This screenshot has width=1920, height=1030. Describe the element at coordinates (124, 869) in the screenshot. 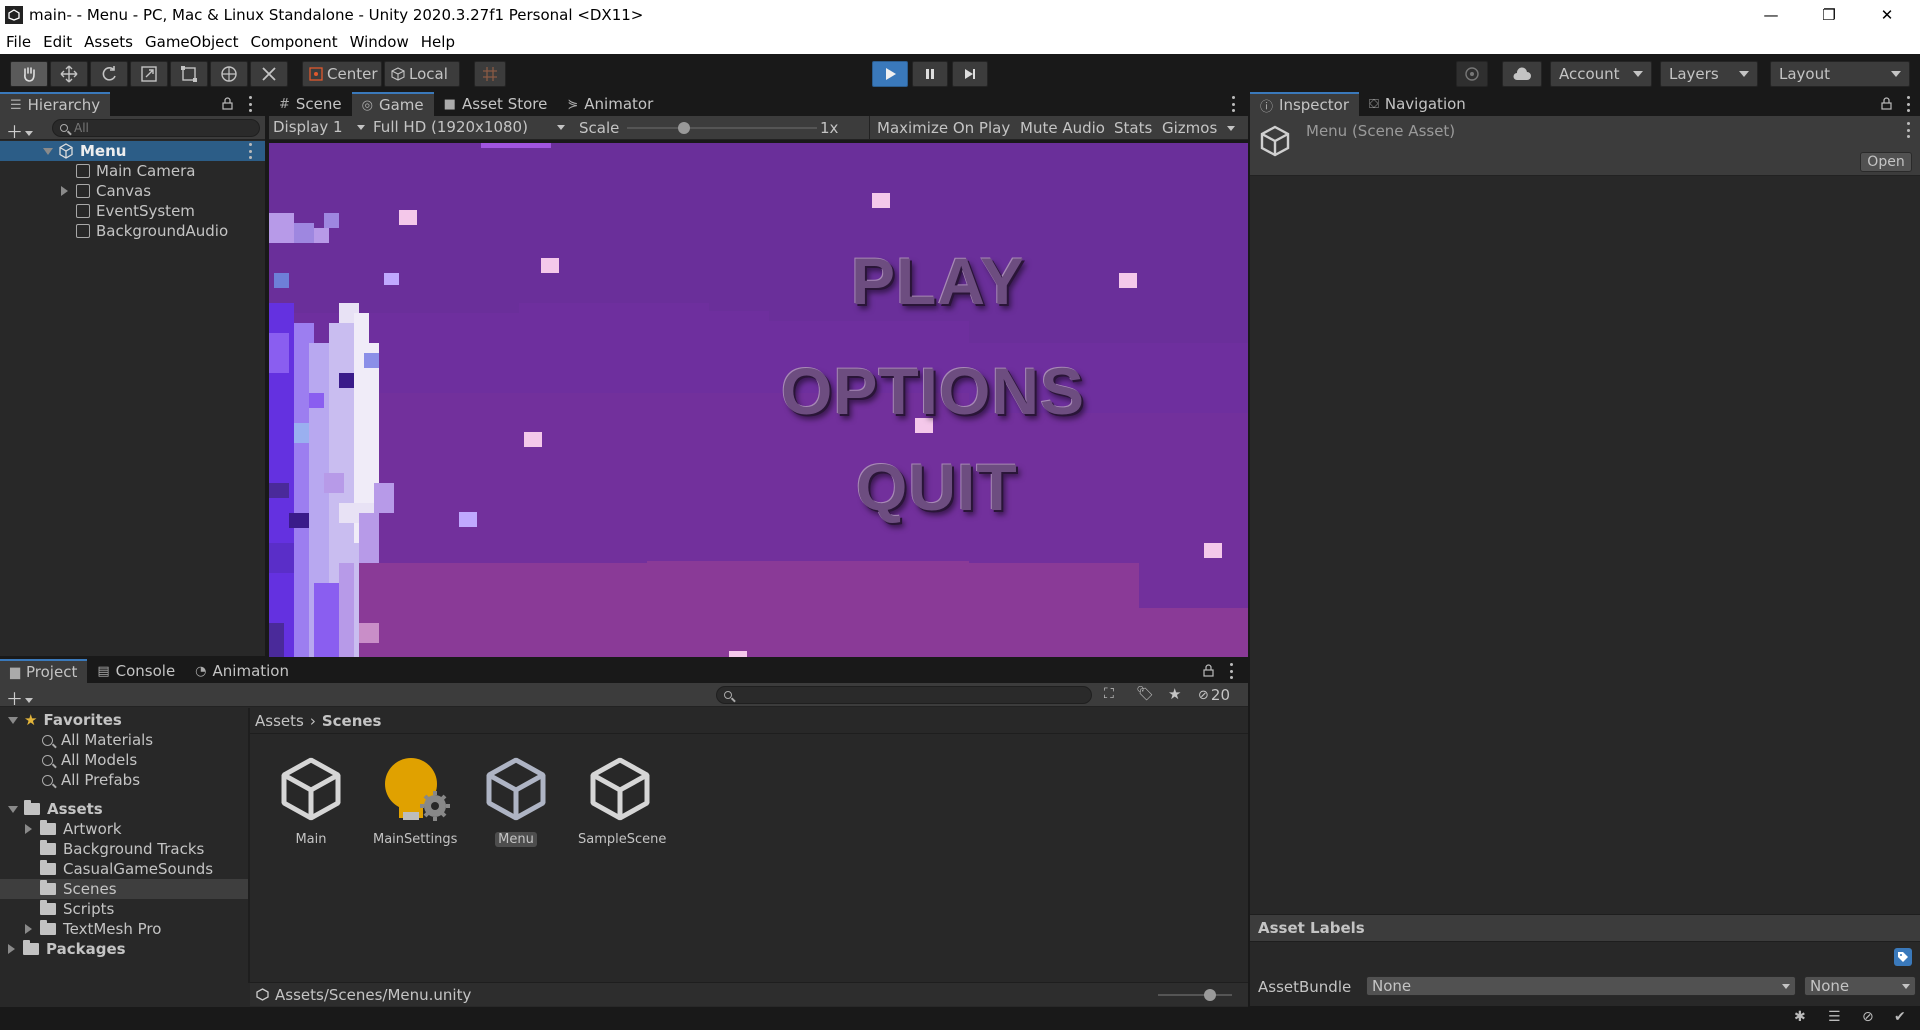

I see `folder-row: CasualGameSounds` at that location.